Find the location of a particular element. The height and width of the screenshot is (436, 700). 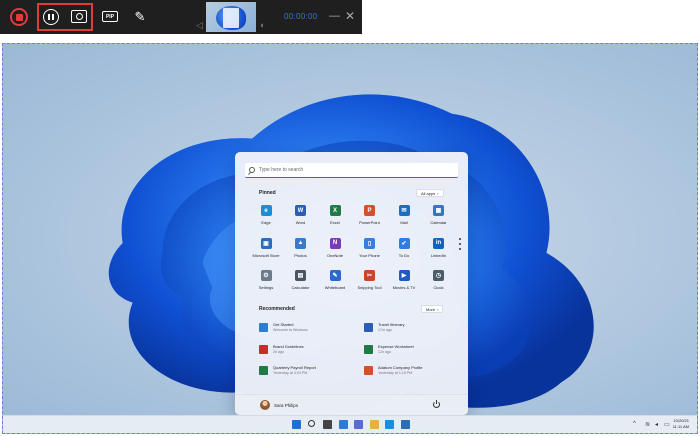

recommended-item: Brand Guidelines 2h ago is located at coordinates (281, 349).